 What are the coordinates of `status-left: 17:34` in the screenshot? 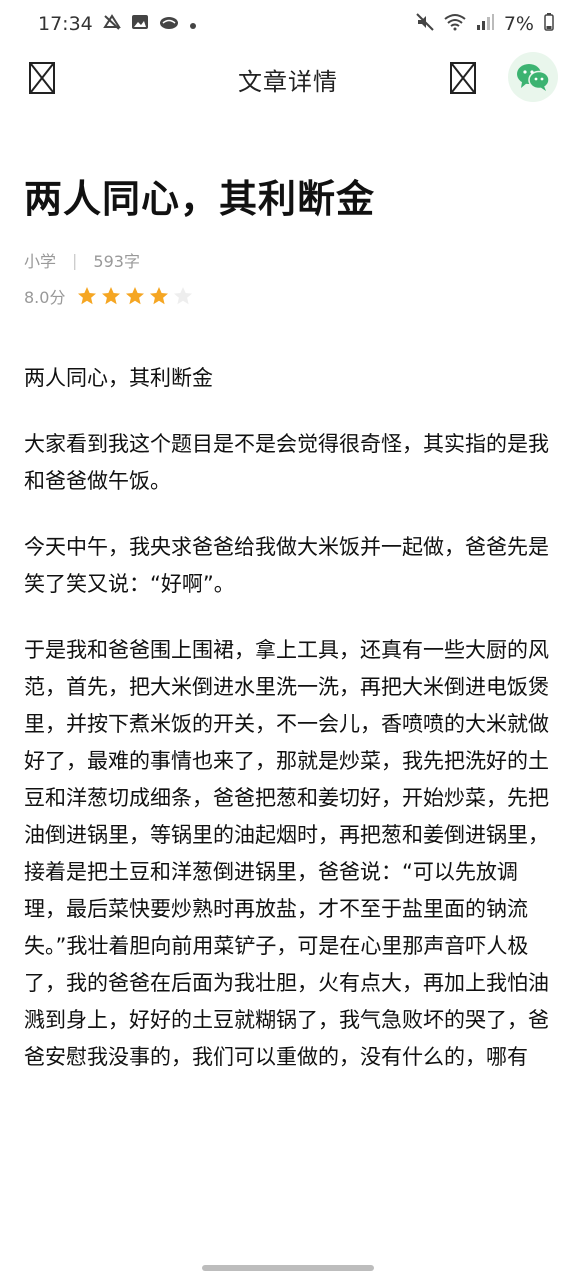 It's located at (117, 24).